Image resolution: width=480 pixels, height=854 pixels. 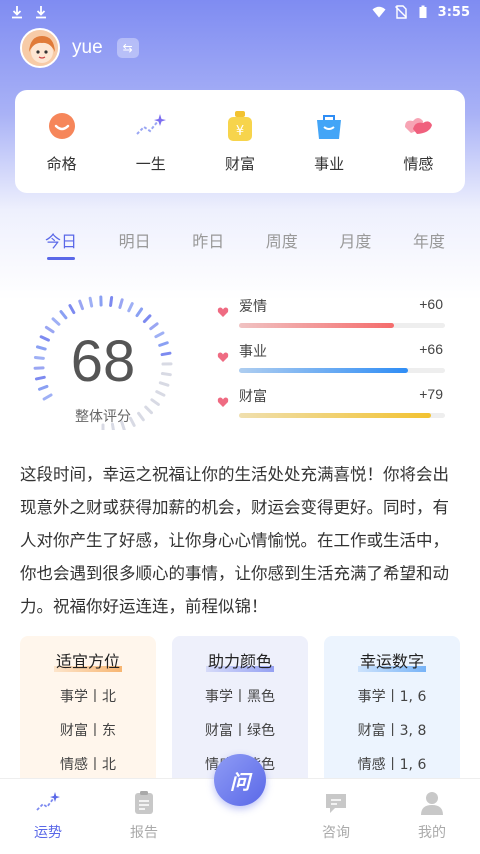 What do you see at coordinates (61, 126) in the screenshot?
I see `face-icon` at bounding box center [61, 126].